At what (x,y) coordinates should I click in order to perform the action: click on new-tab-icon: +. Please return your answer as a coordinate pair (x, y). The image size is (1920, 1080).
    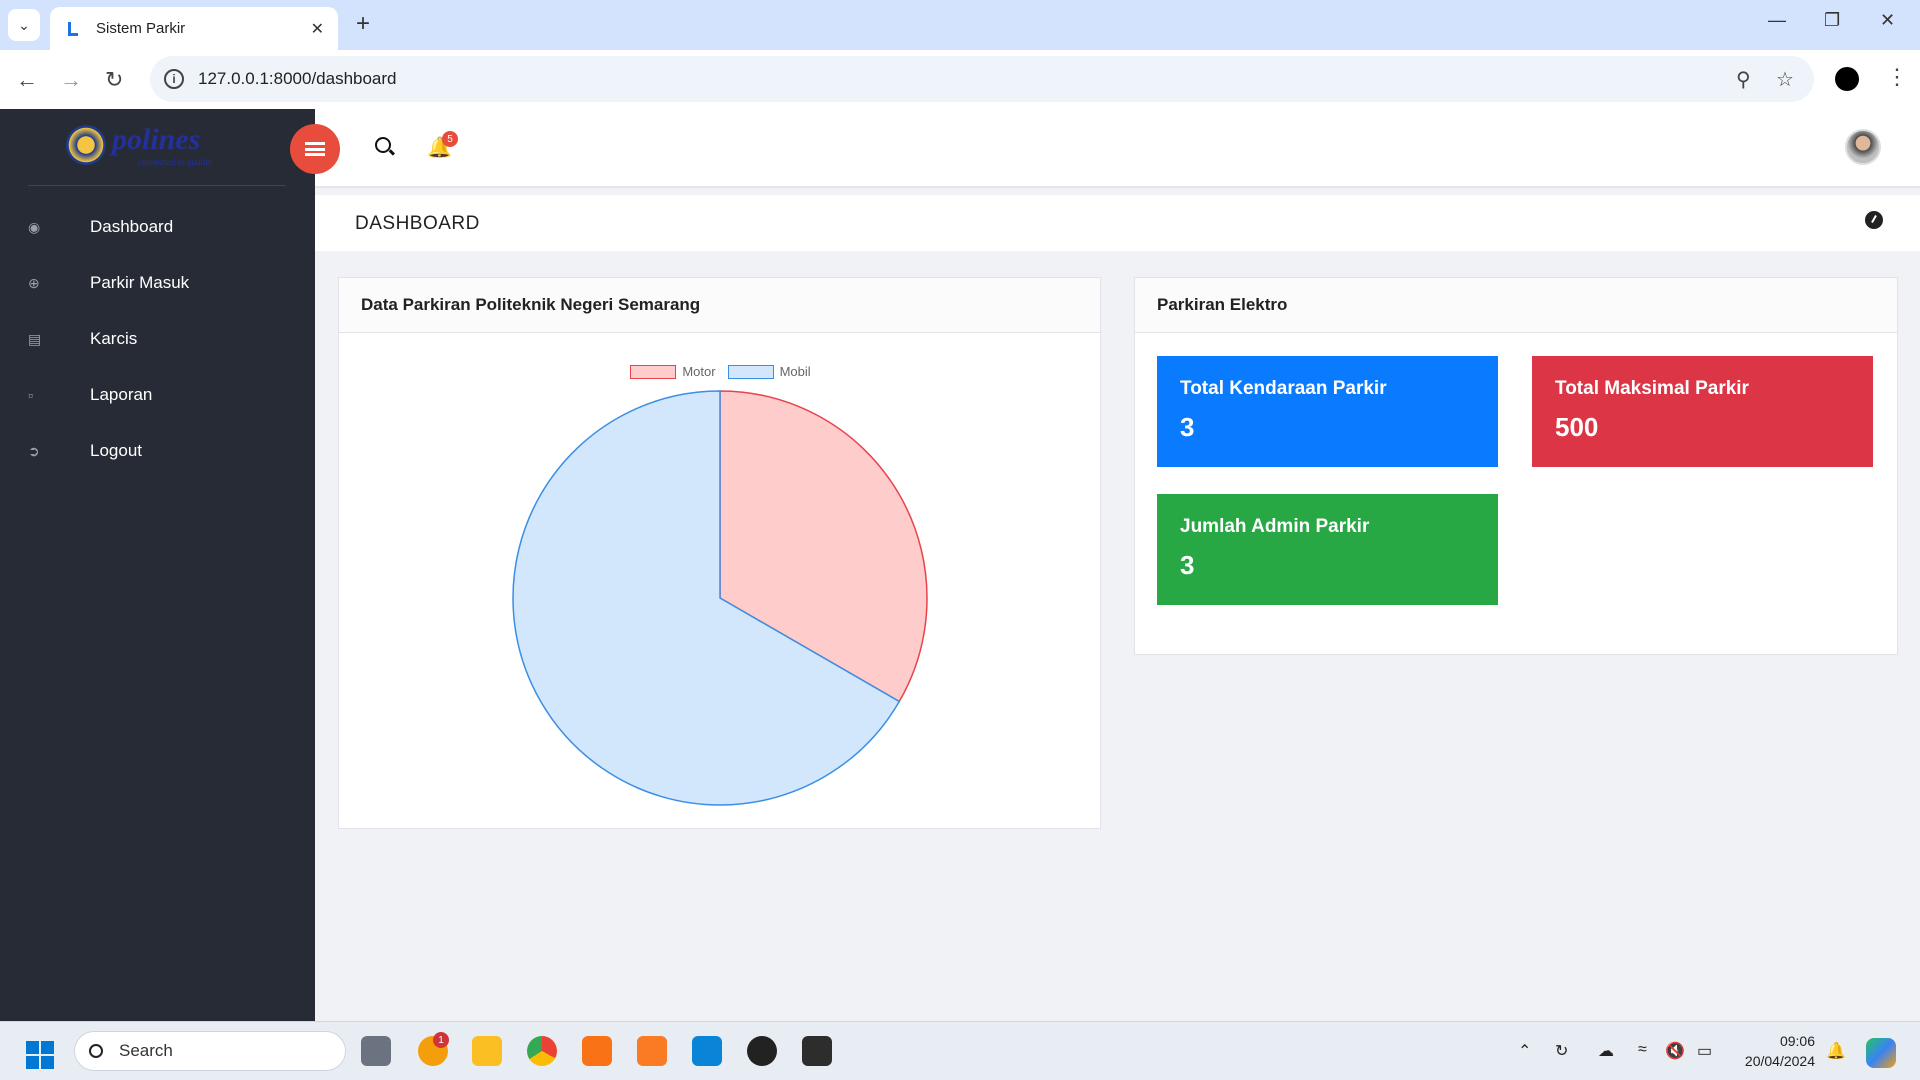
    Looking at the image, I should click on (363, 24).